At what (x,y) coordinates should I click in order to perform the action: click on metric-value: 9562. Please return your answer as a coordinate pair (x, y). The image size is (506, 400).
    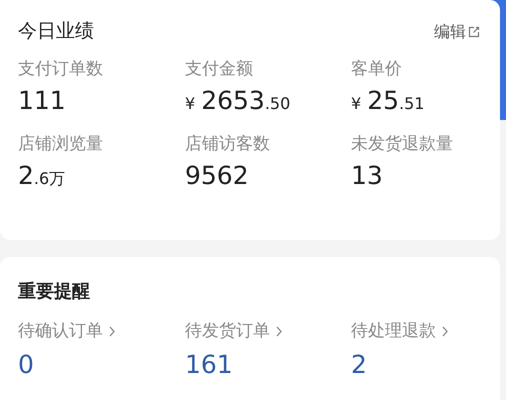
    Looking at the image, I should click on (217, 175).